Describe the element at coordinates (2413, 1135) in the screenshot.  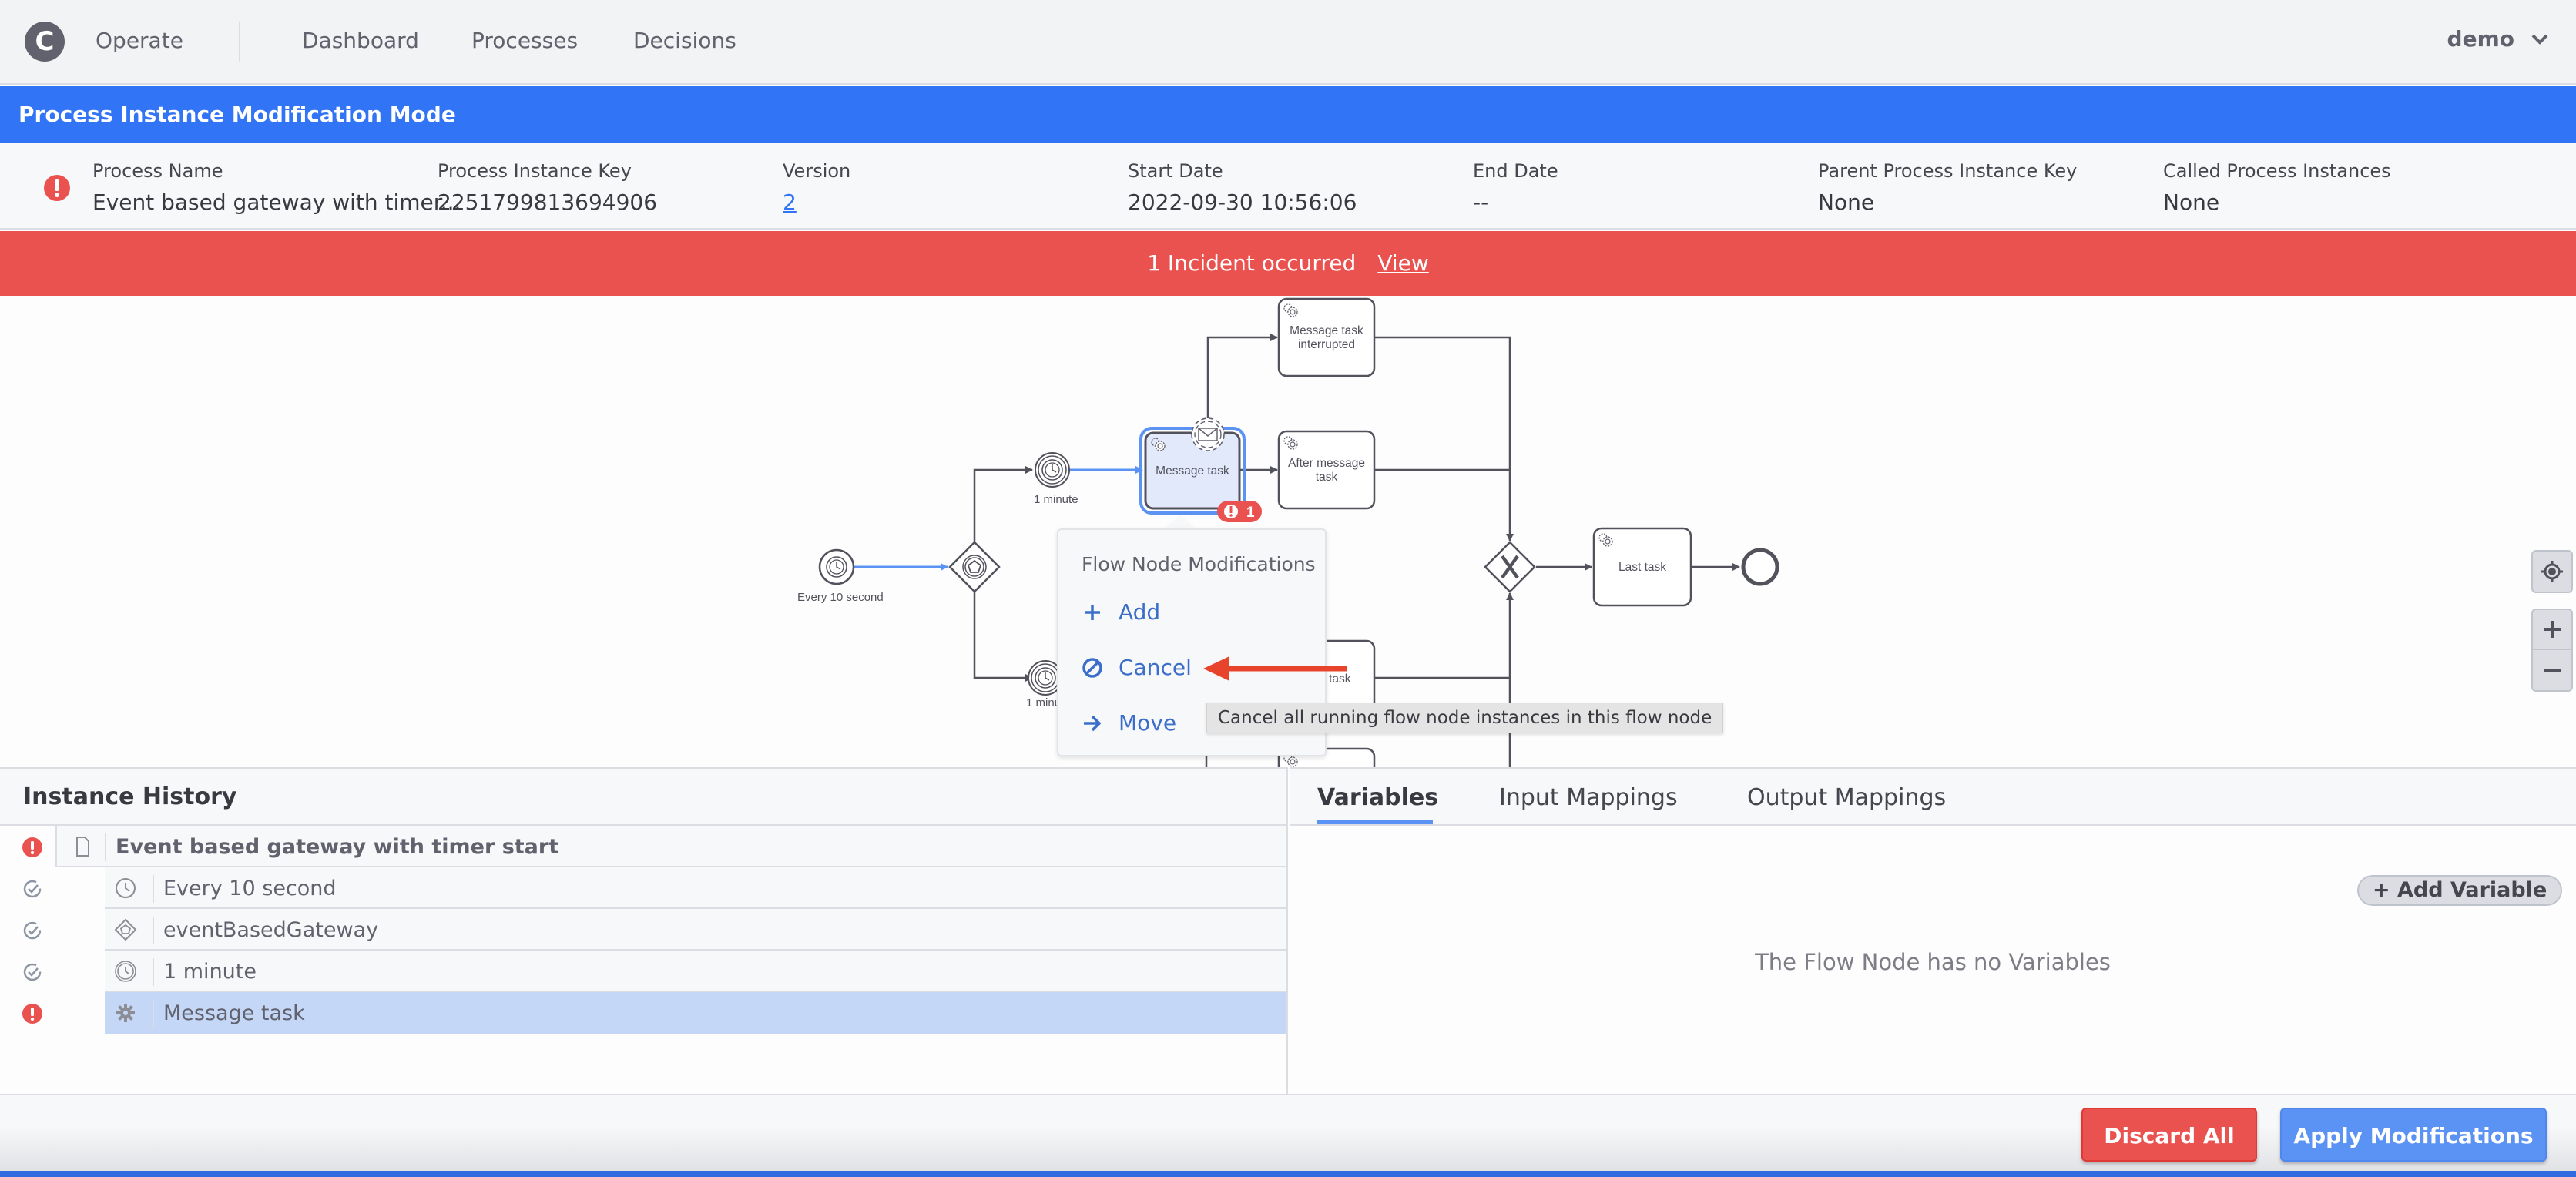
I see `apply-modifications-button: Apply Modifications` at that location.